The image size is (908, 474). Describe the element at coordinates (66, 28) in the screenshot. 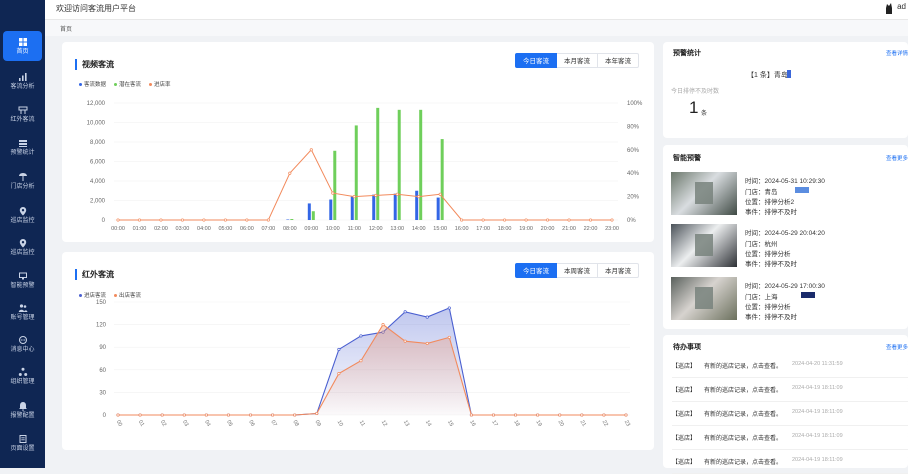

I see `breadcrumb: 首页` at that location.